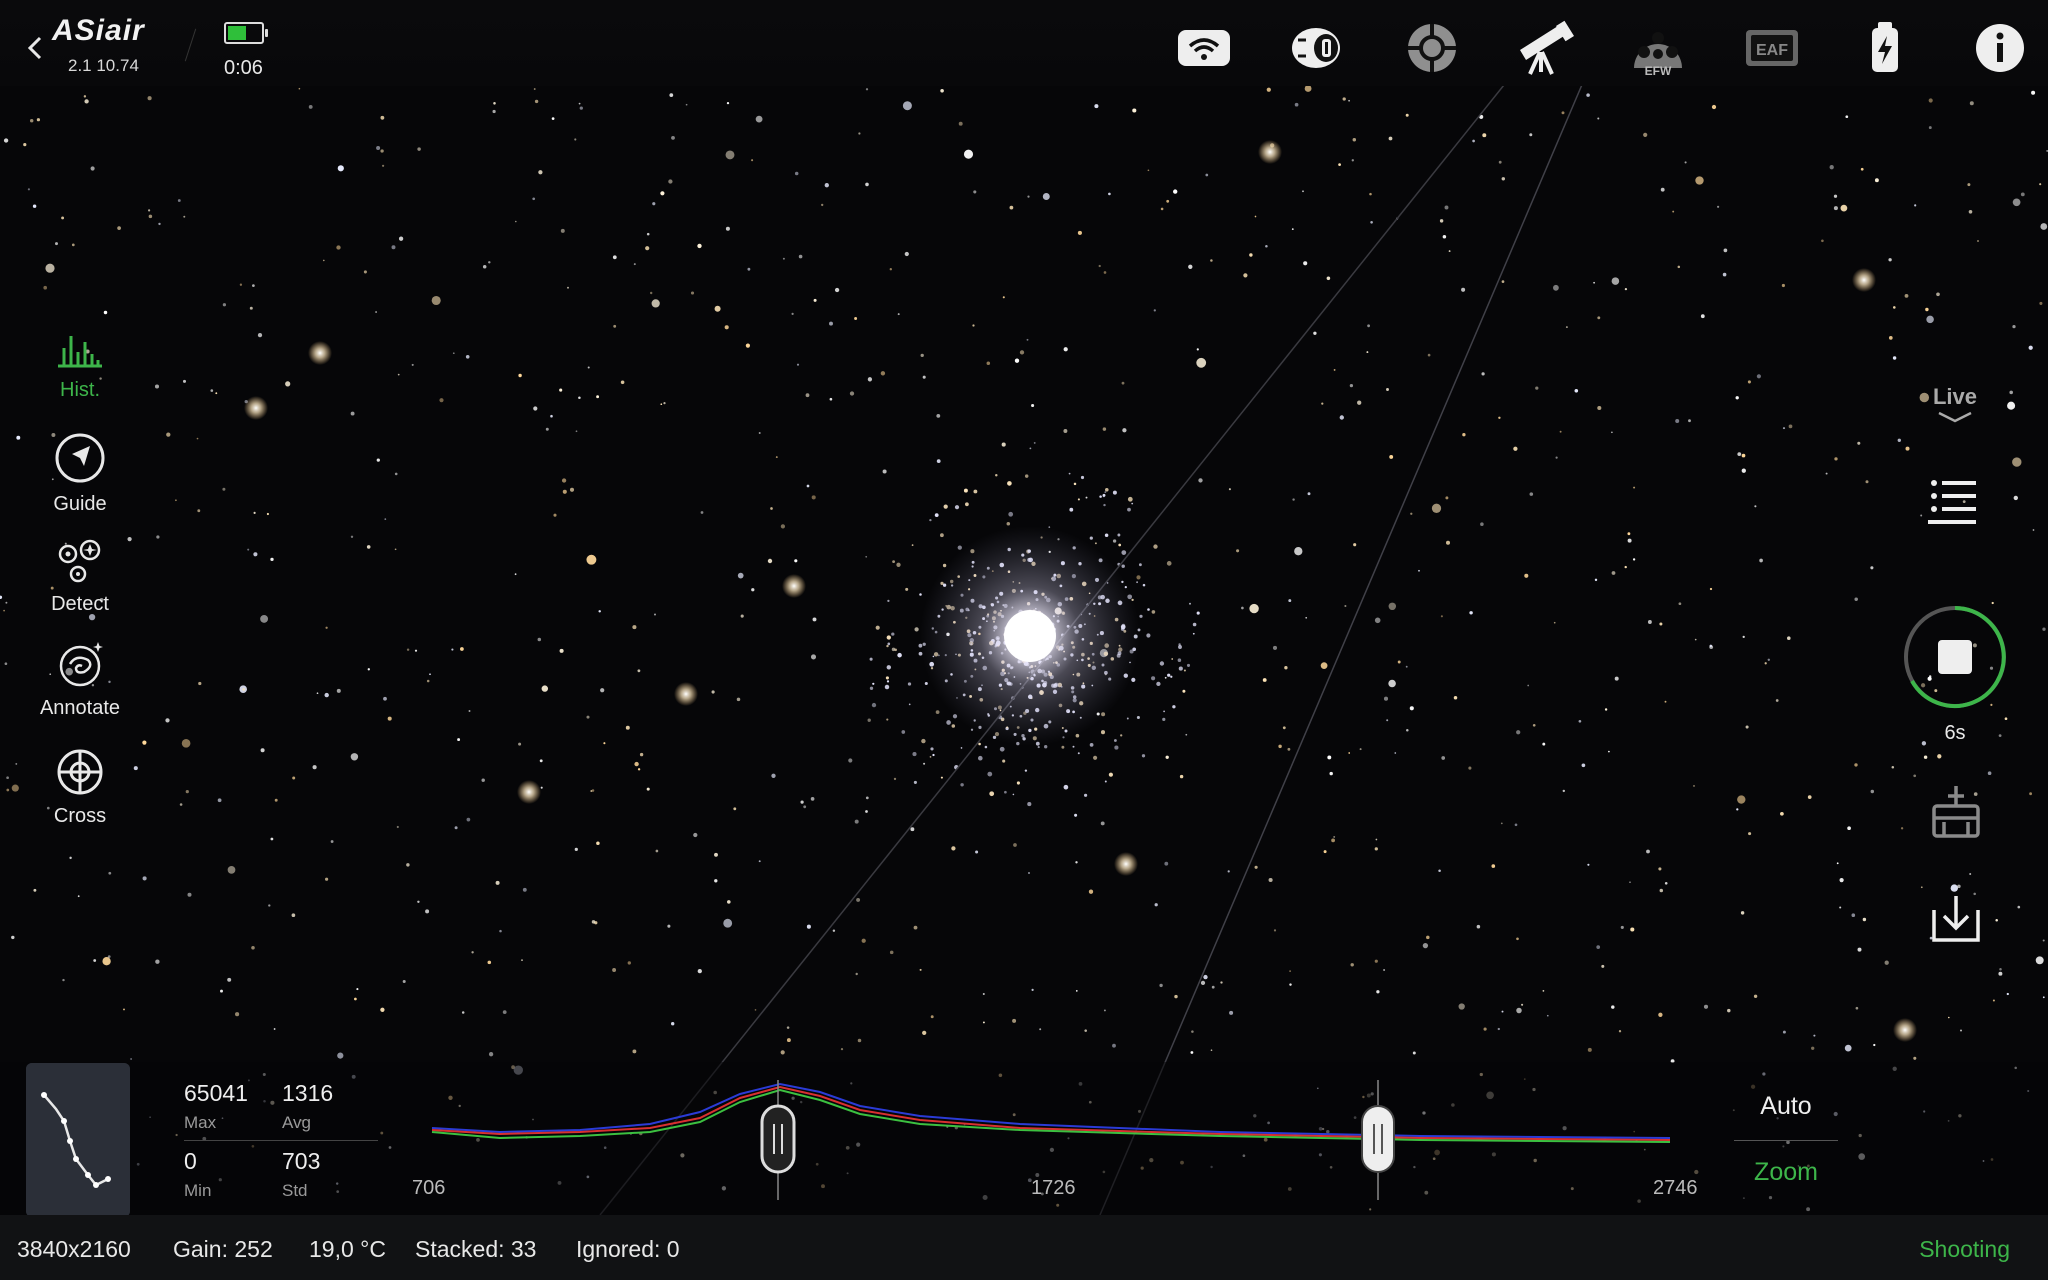 The image size is (2048, 1280). I want to click on mode-selector: Live, so click(1955, 406).